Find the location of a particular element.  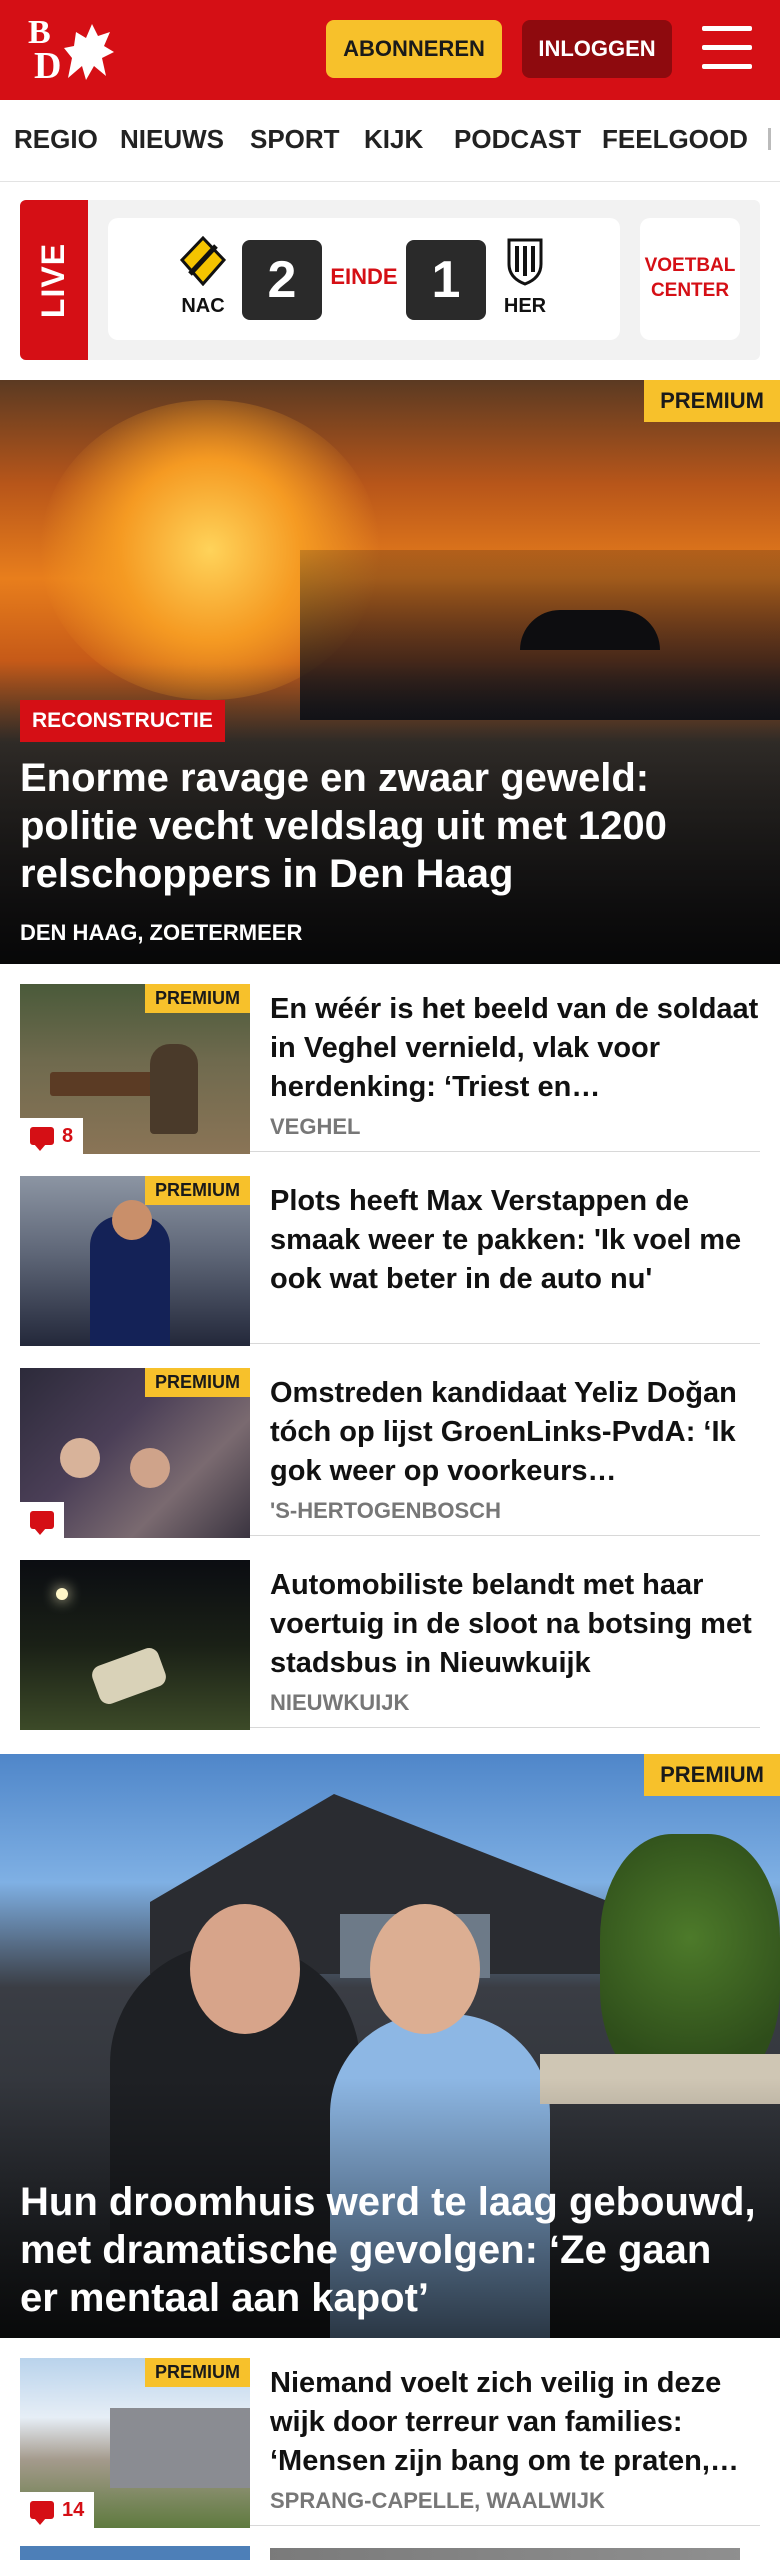

bd-logo: B D is located at coordinates (71, 50).